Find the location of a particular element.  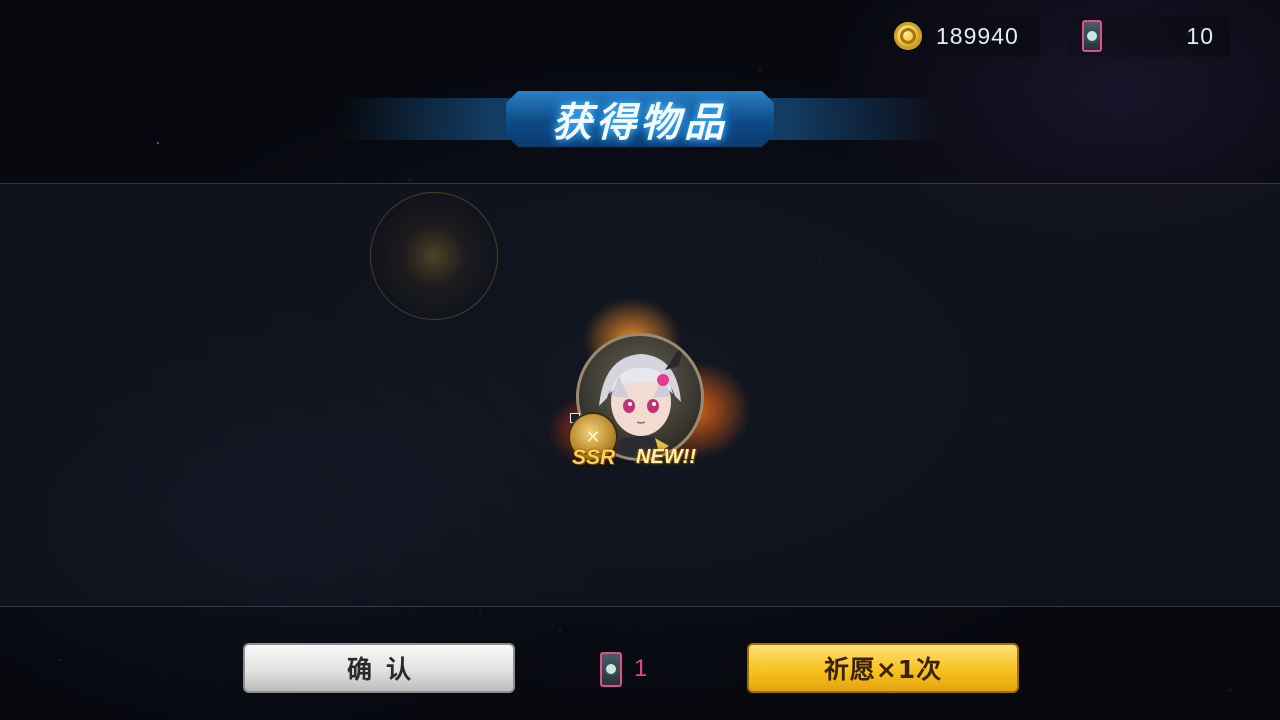

gold-coin-icon is located at coordinates (908, 36).